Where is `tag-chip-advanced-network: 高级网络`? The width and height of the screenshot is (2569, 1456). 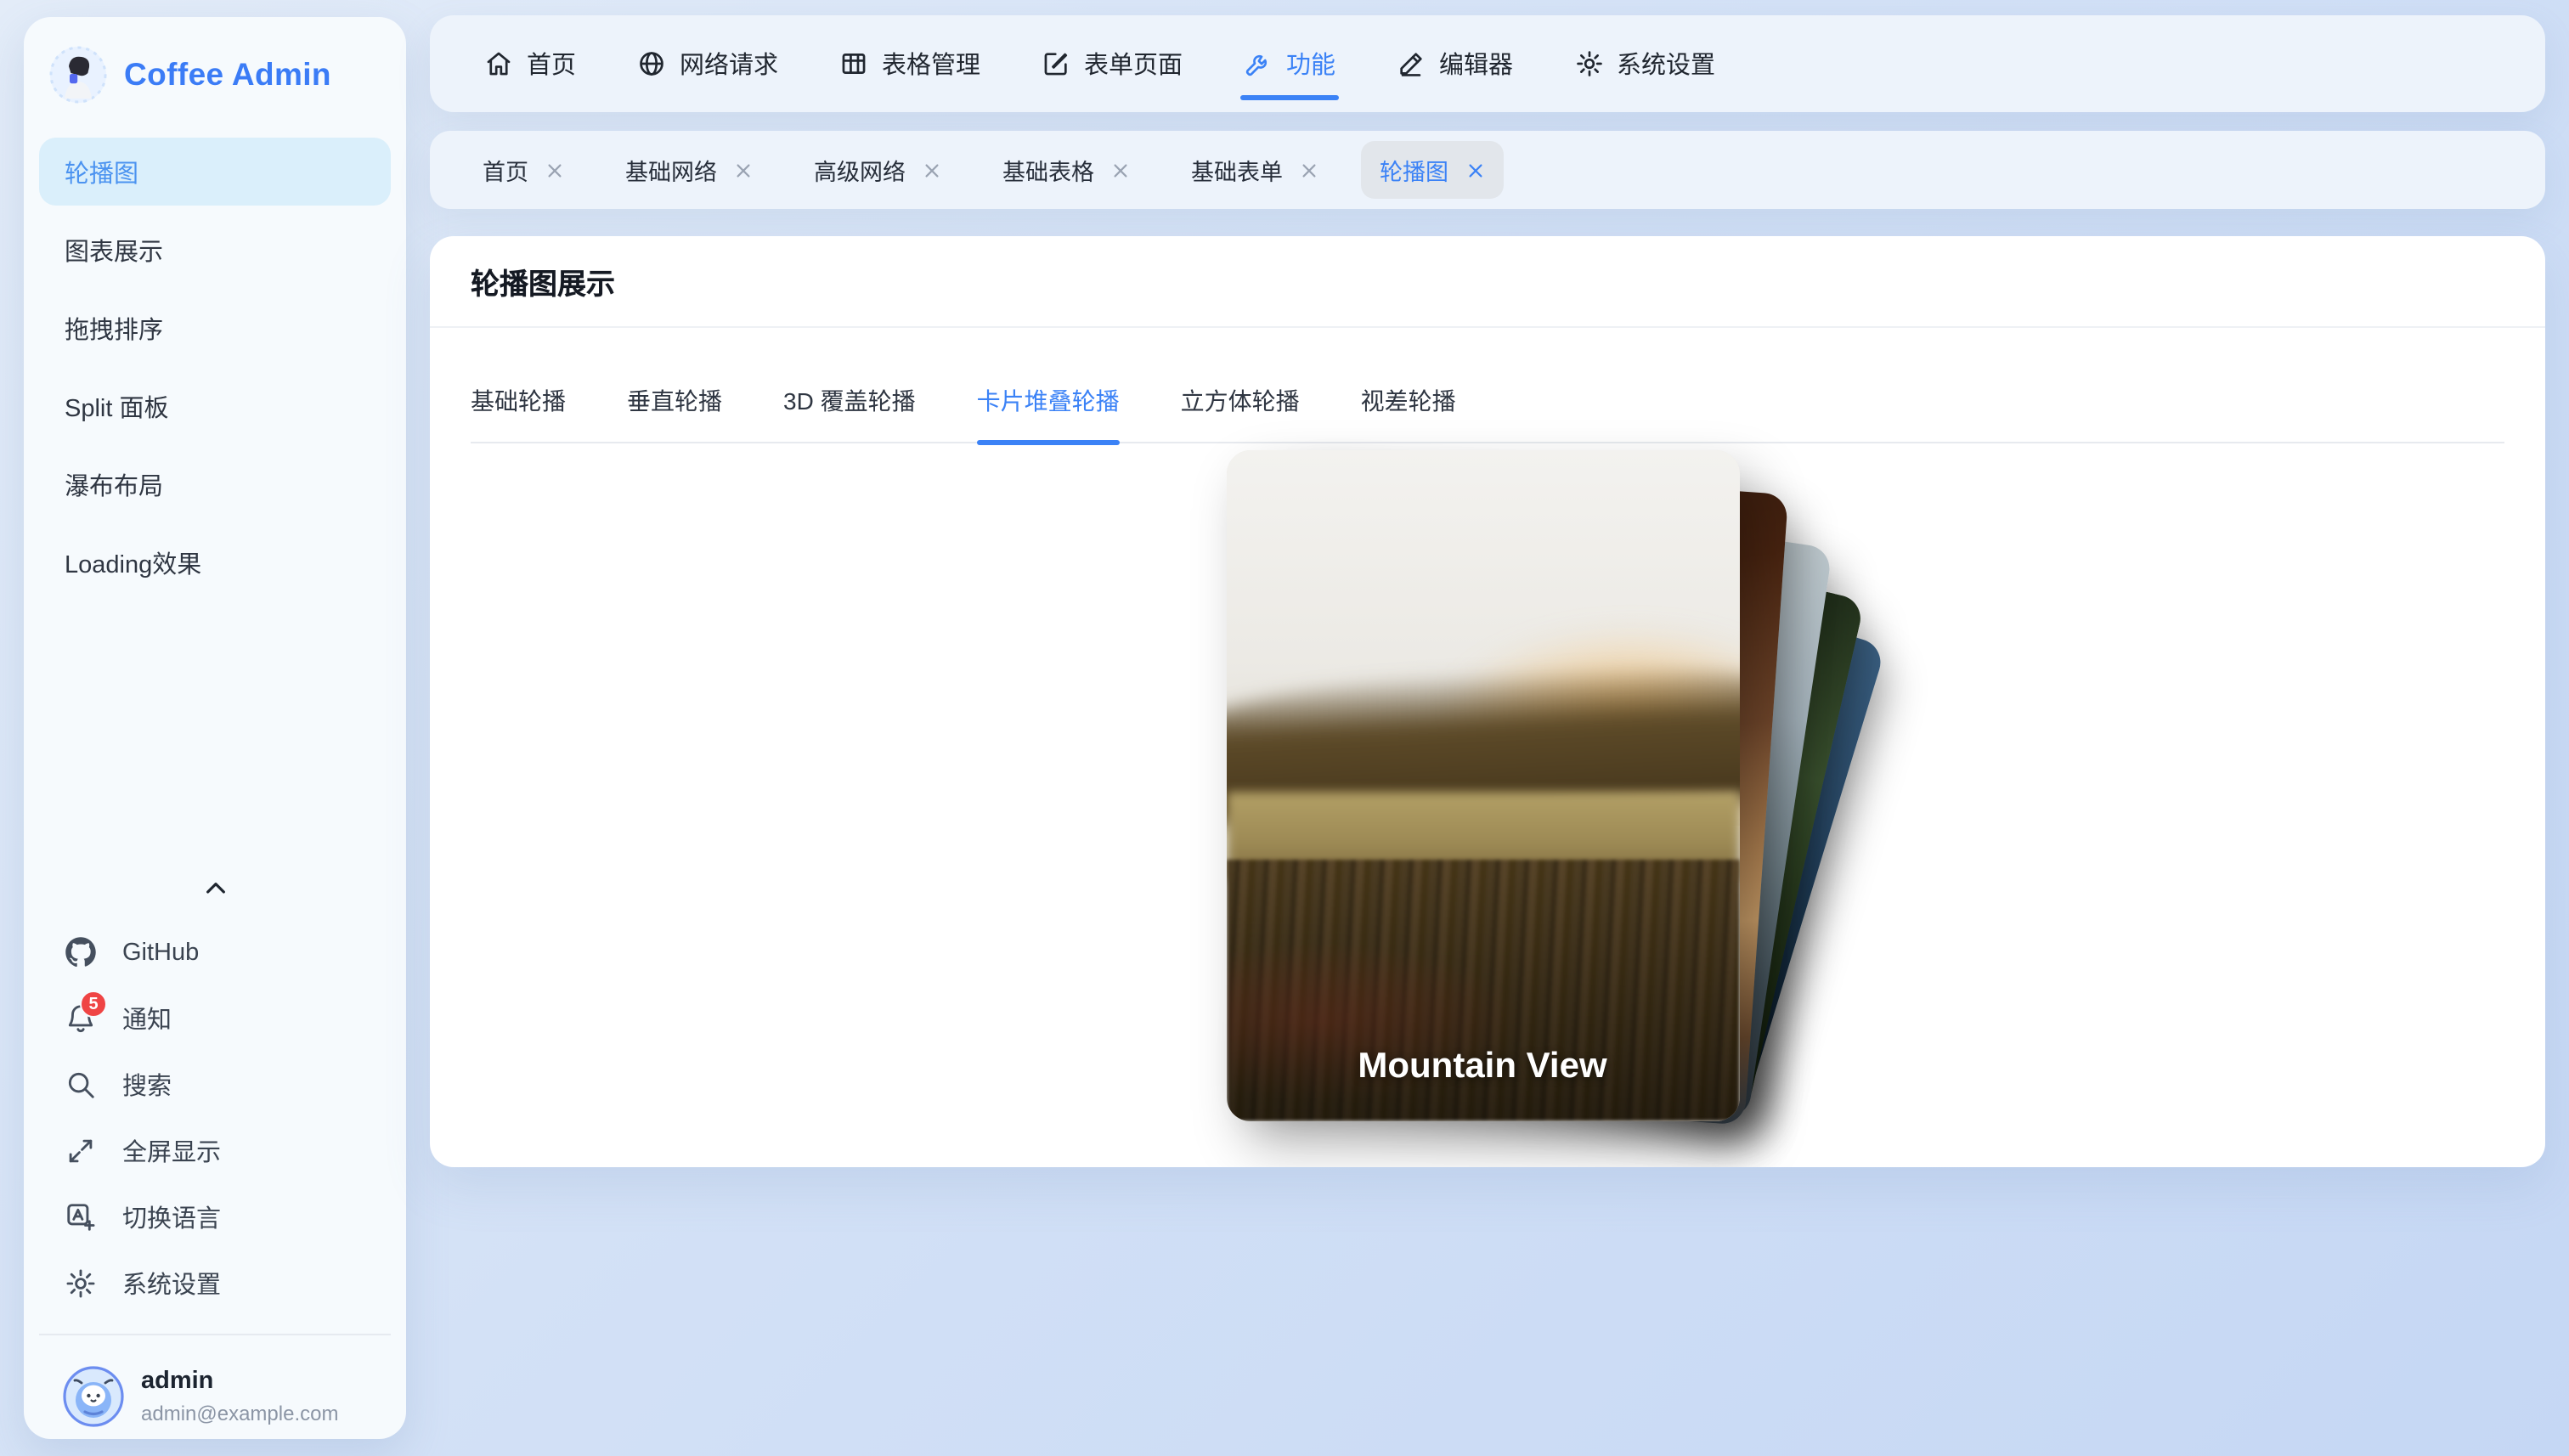
tag-chip-advanced-network: 高级网络 is located at coordinates (877, 170).